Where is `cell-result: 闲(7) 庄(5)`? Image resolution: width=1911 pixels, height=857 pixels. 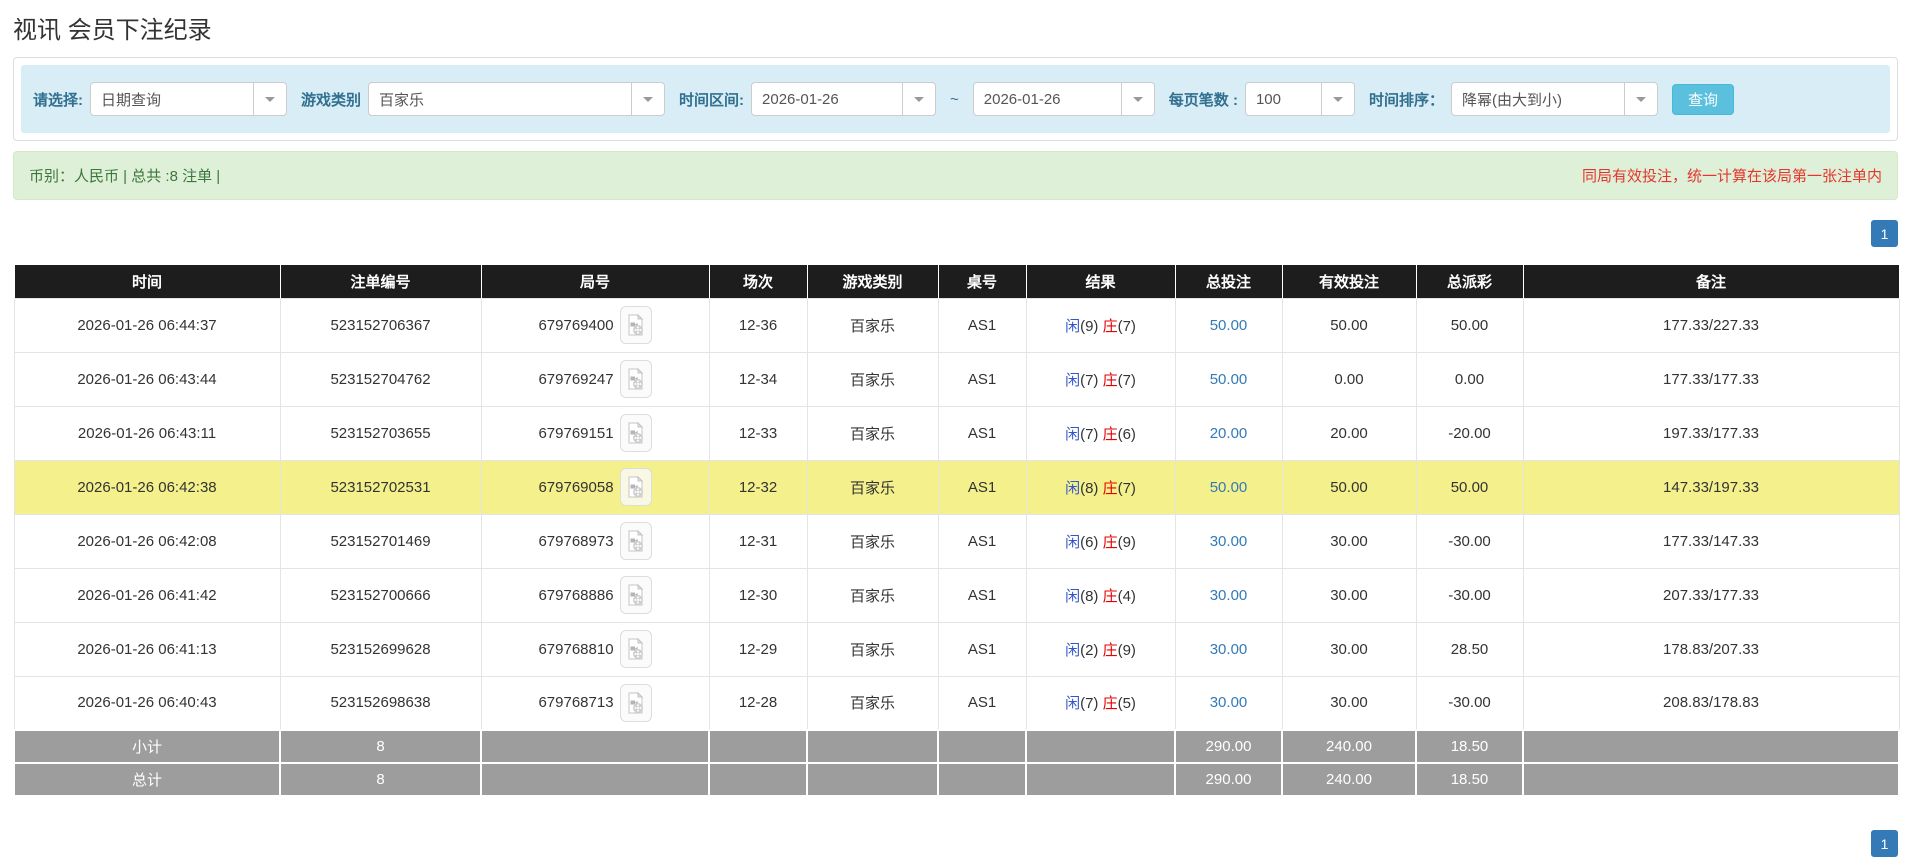
cell-result: 闲(7) 庄(5) is located at coordinates (1100, 703).